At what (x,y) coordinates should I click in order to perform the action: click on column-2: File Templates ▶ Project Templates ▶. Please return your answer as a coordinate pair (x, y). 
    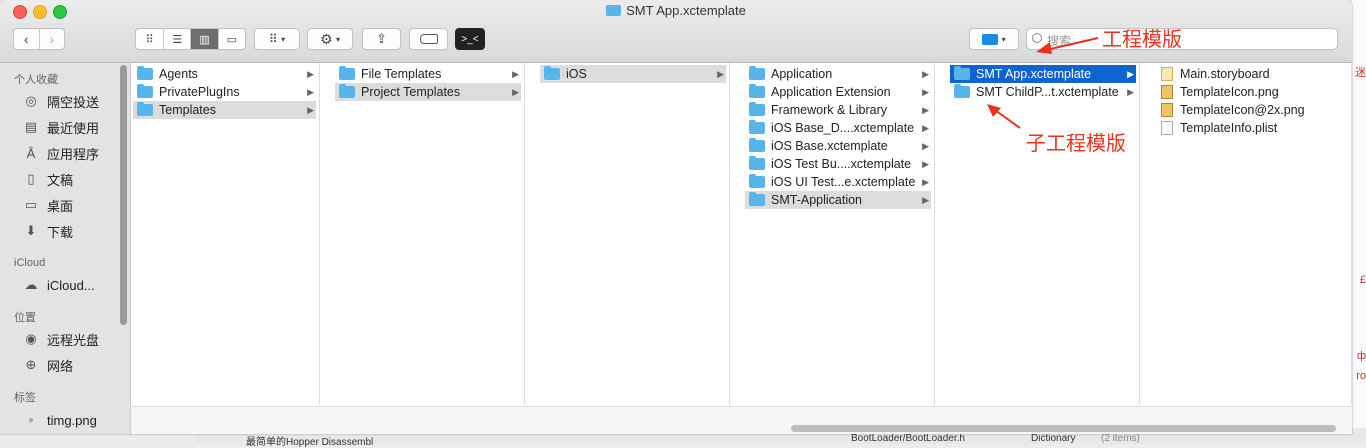
    Looking at the image, I should click on (429, 234).